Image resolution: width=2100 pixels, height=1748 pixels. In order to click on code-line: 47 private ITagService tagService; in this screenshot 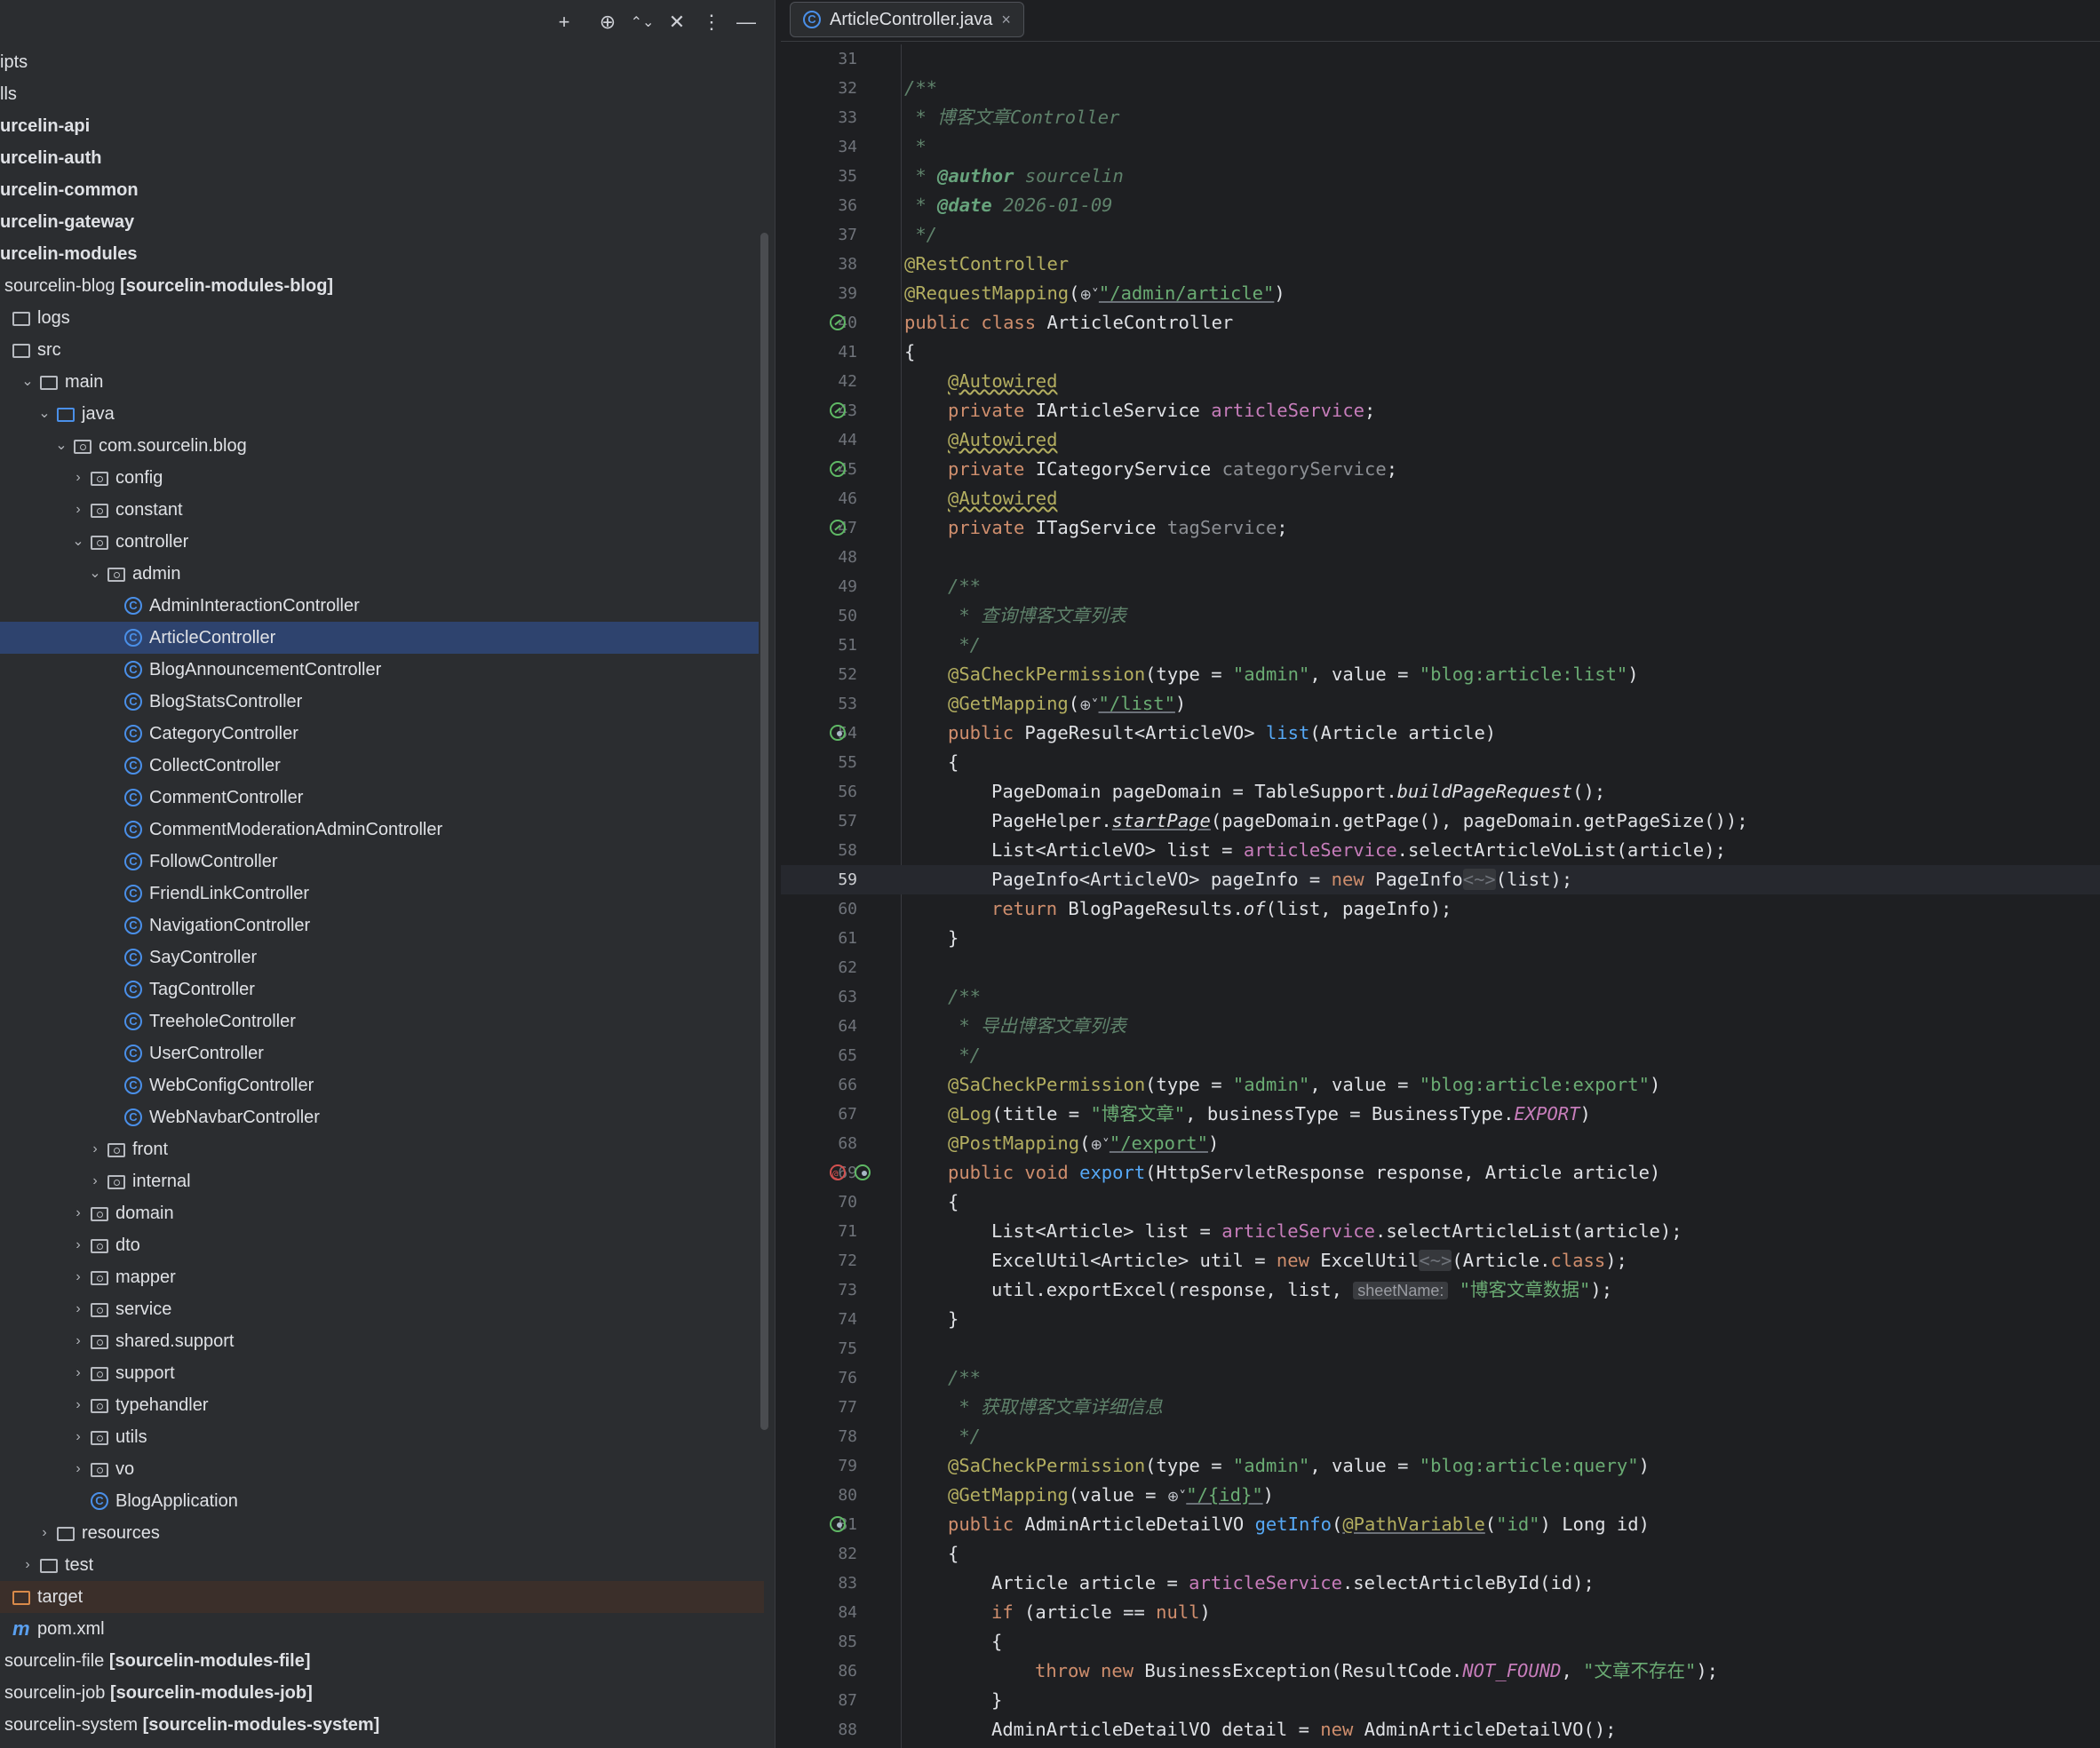, I will do `click(1440, 528)`.